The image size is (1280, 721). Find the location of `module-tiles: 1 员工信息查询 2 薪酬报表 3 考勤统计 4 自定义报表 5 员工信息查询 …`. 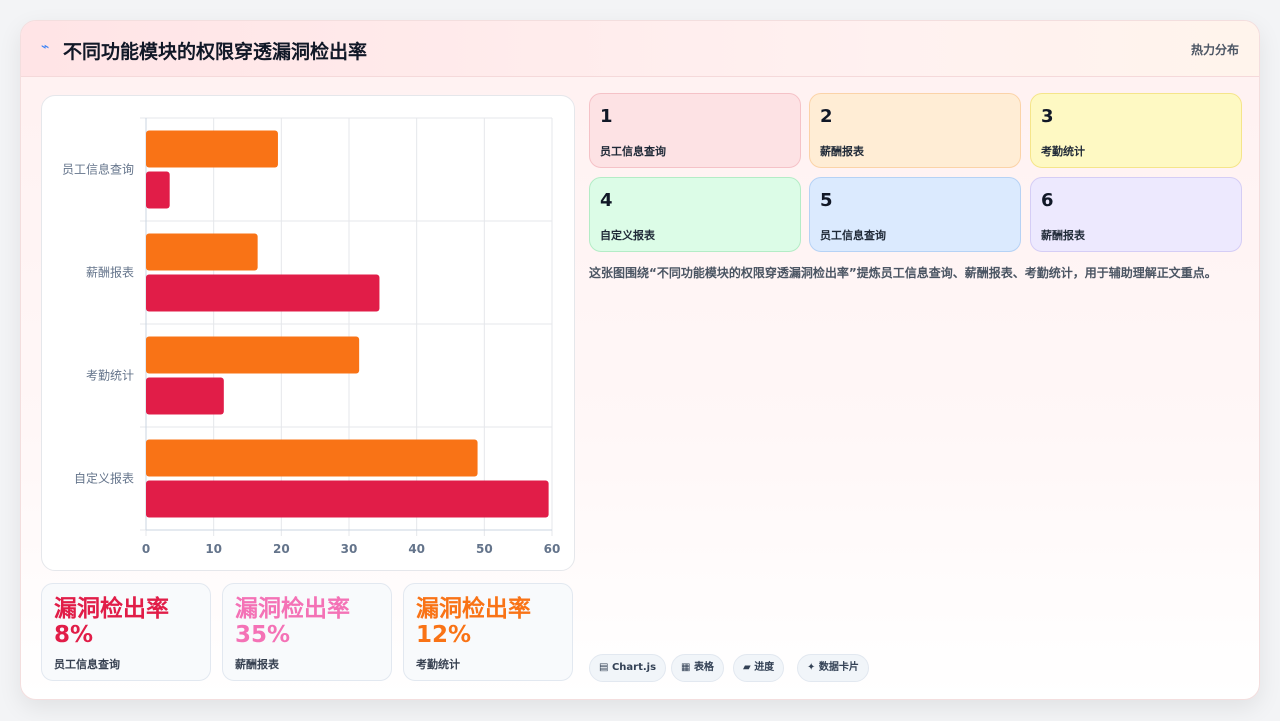

module-tiles: 1 员工信息查询 2 薪酬报表 3 考勤统计 4 自定义报表 5 员工信息查询 … is located at coordinates (915, 173).